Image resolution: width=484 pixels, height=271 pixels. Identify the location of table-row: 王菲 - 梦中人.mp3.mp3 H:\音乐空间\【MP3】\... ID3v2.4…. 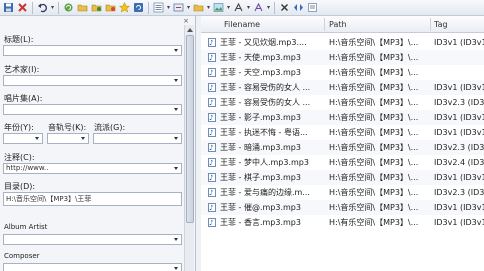
(342, 163).